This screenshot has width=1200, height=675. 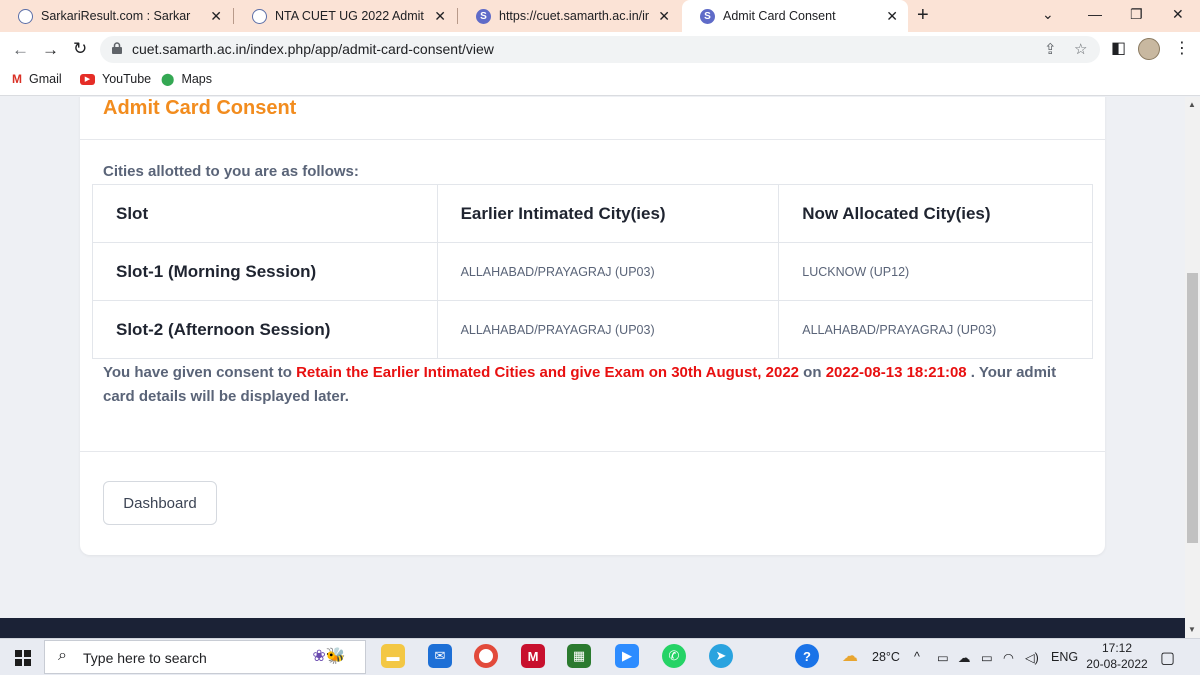 I want to click on menu-icon: ⋮, so click(x=1182, y=48).